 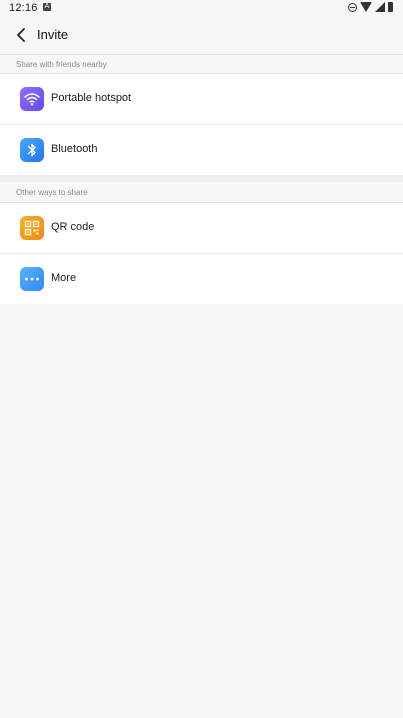 I want to click on section-header-other: Other ways to share, so click(x=52, y=192).